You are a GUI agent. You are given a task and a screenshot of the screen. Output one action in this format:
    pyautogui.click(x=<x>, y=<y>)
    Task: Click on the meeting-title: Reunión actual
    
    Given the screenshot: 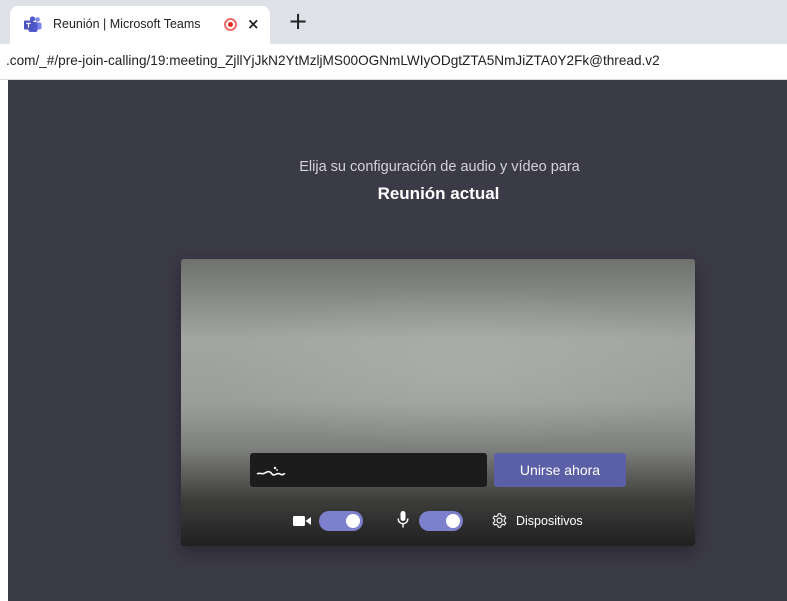 What is the action you would take?
    pyautogui.click(x=438, y=193)
    